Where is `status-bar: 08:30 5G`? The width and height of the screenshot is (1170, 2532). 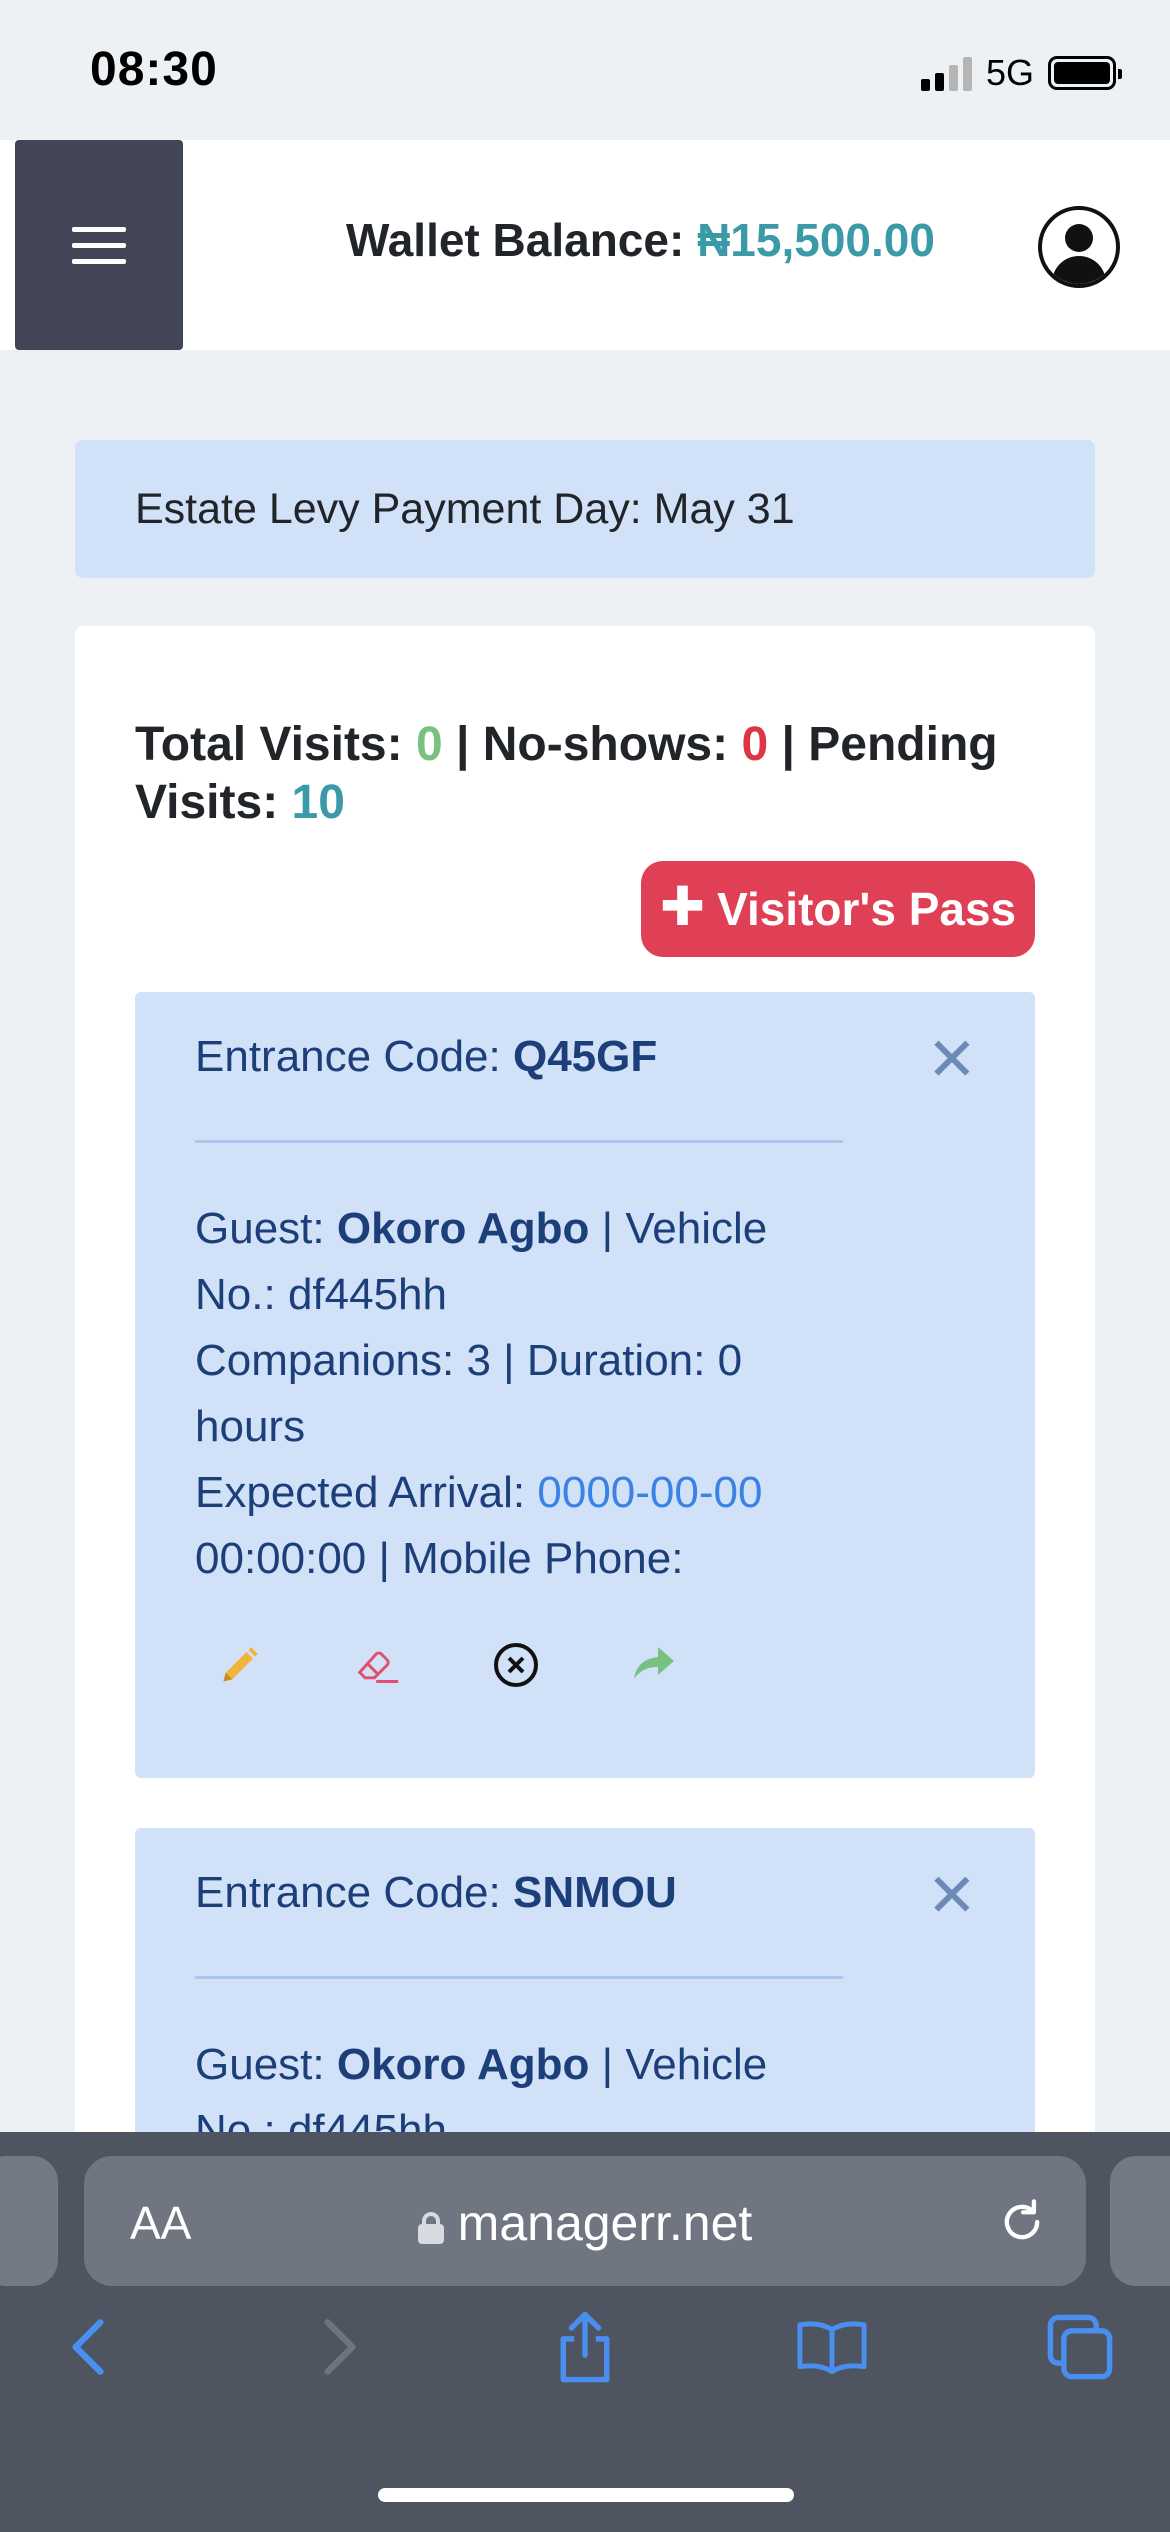 status-bar: 08:30 5G is located at coordinates (585, 70).